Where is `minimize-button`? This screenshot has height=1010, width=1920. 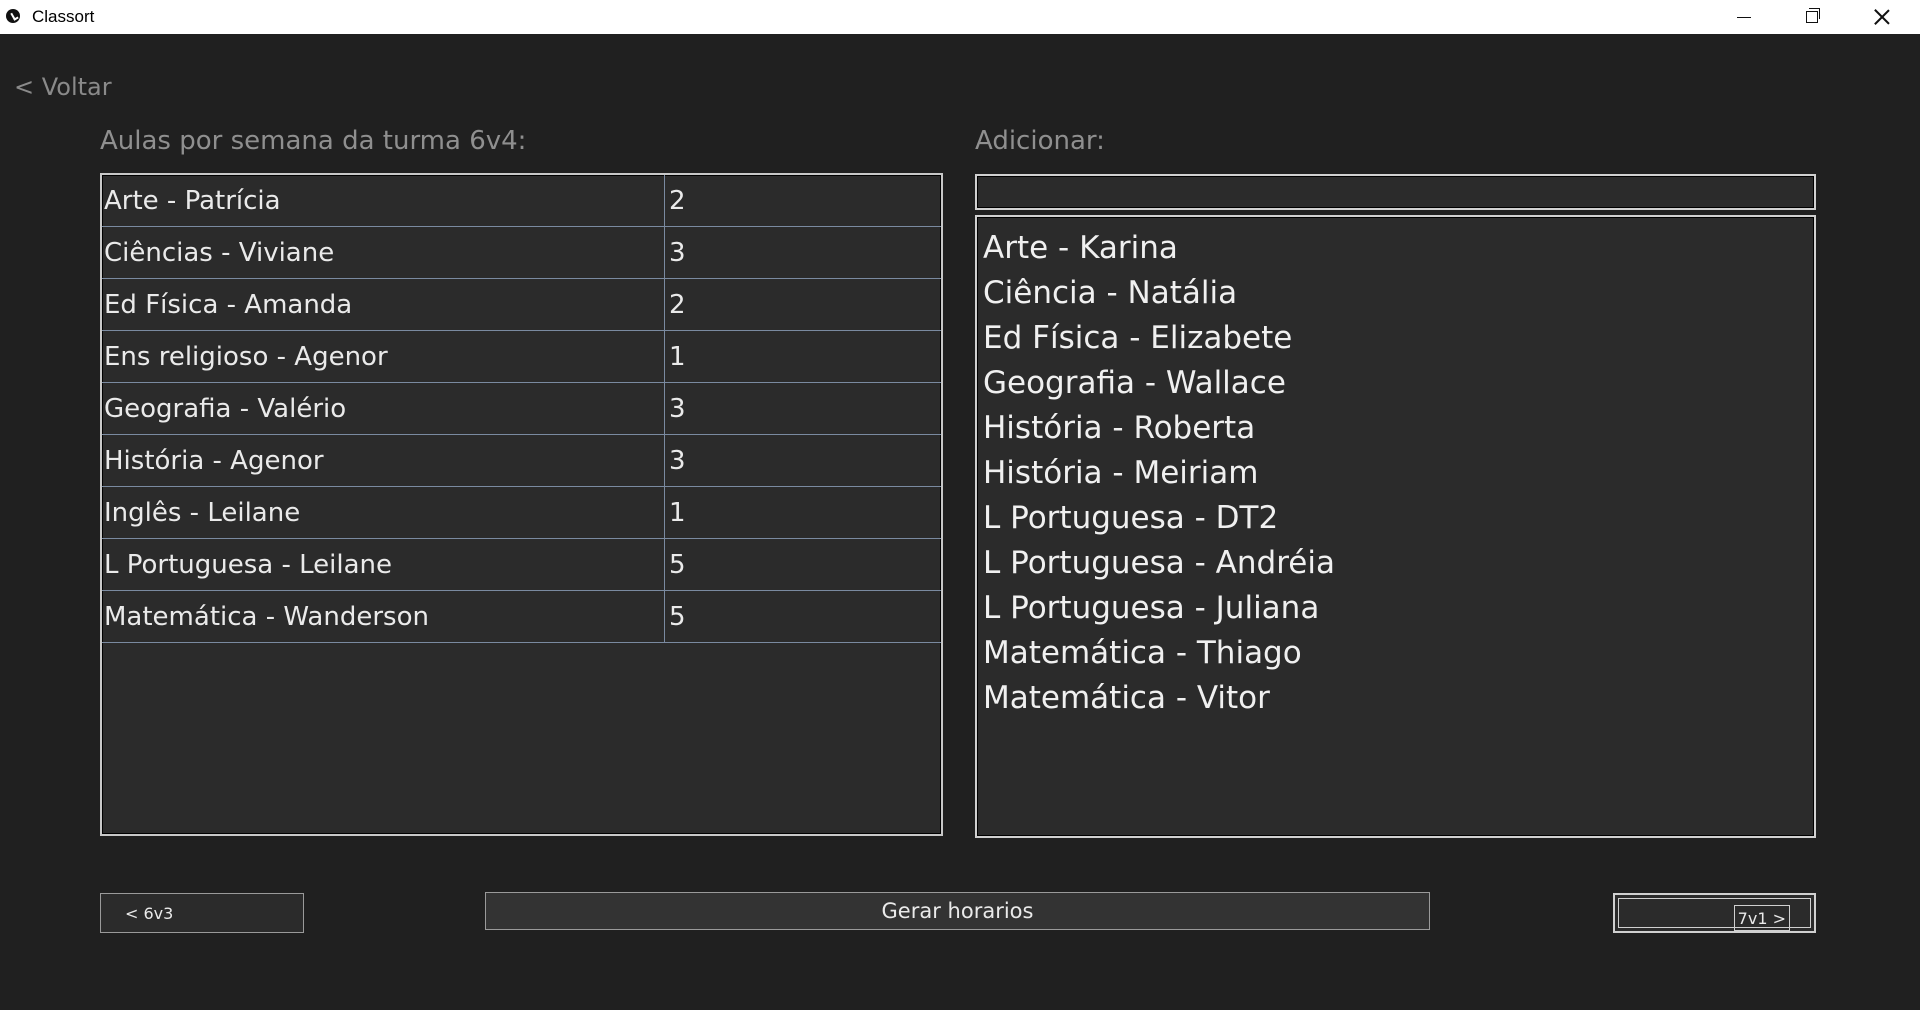 minimize-button is located at coordinates (1744, 17).